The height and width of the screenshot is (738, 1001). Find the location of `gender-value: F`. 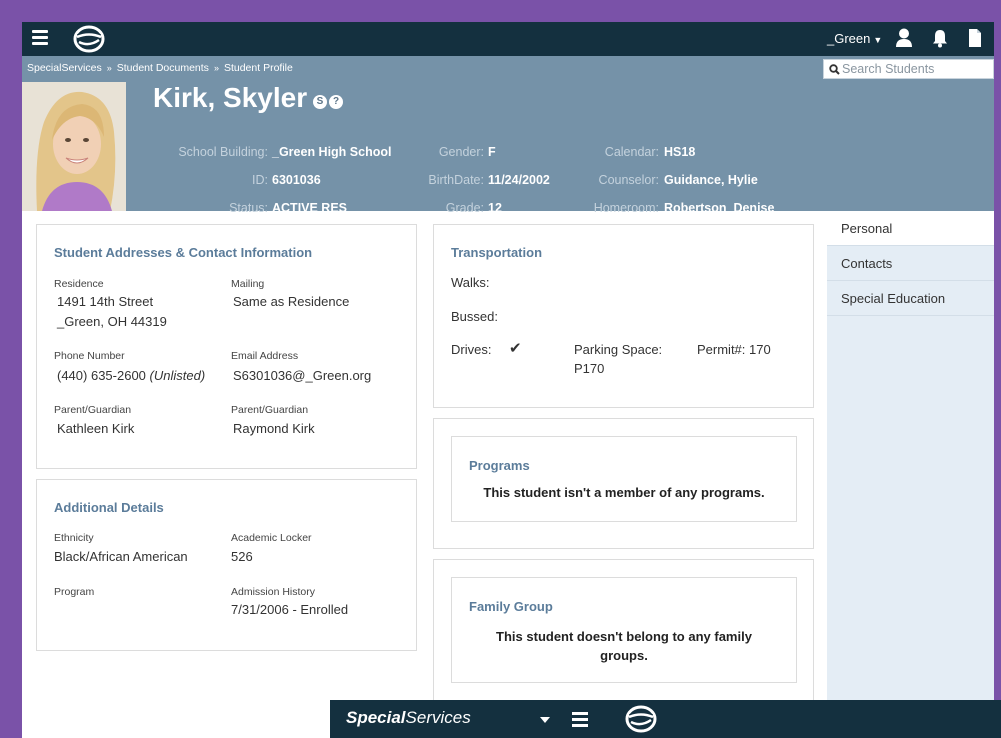

gender-value: F is located at coordinates (492, 152).